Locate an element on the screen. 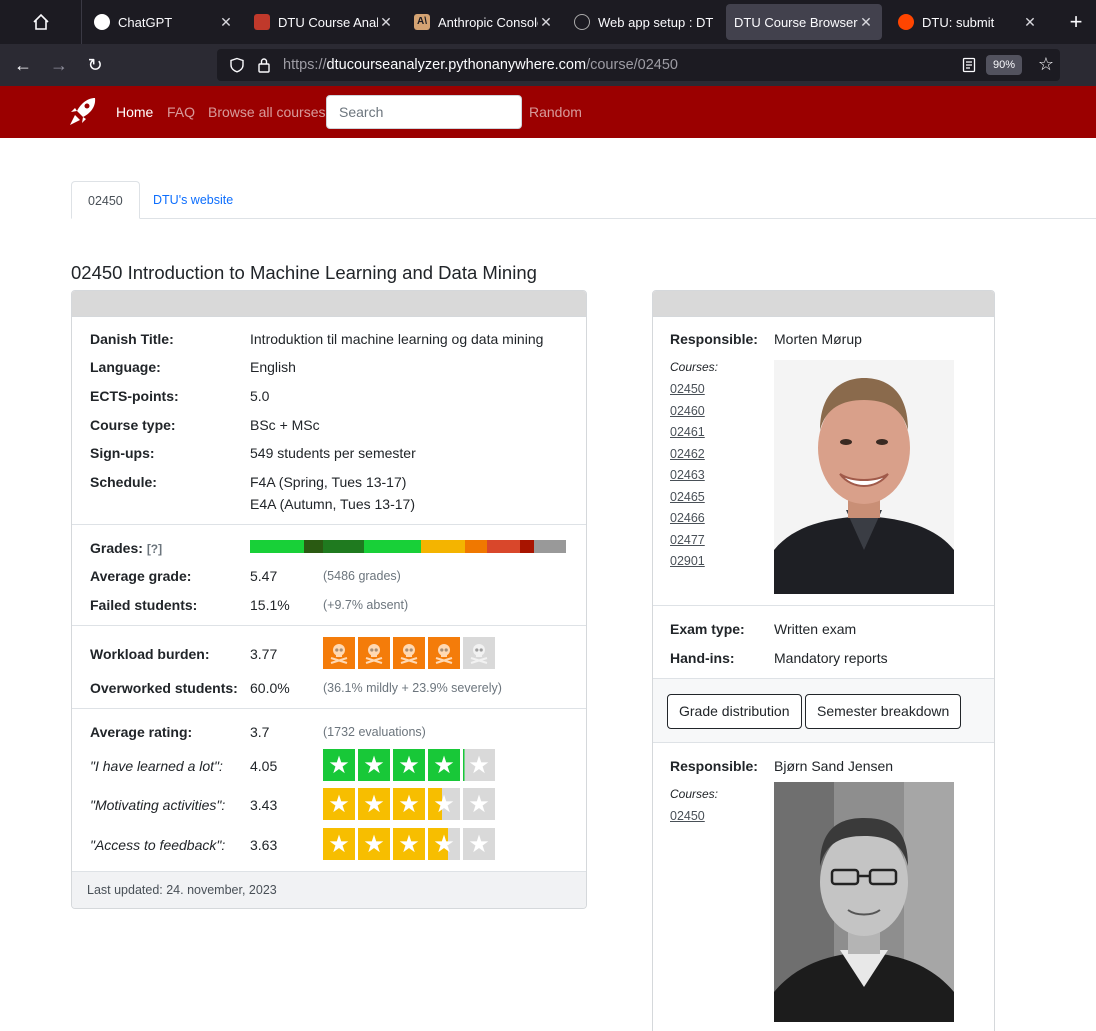 This screenshot has height=1031, width=1096. course-link: 02477 is located at coordinates (687, 540).